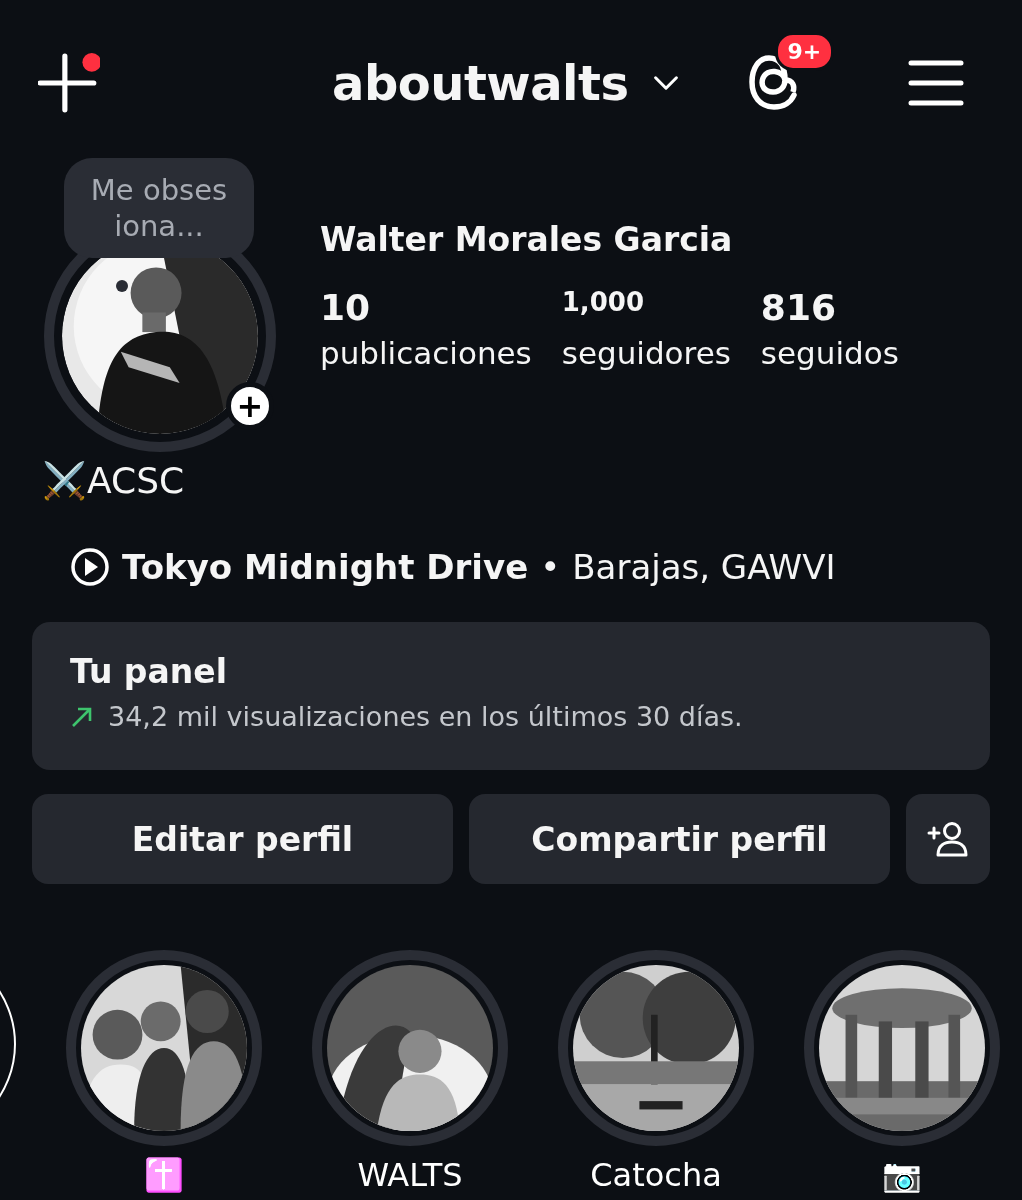 The width and height of the screenshot is (1022, 1200). What do you see at coordinates (656, 1175) in the screenshot?
I see `highlight-label: Catocha` at bounding box center [656, 1175].